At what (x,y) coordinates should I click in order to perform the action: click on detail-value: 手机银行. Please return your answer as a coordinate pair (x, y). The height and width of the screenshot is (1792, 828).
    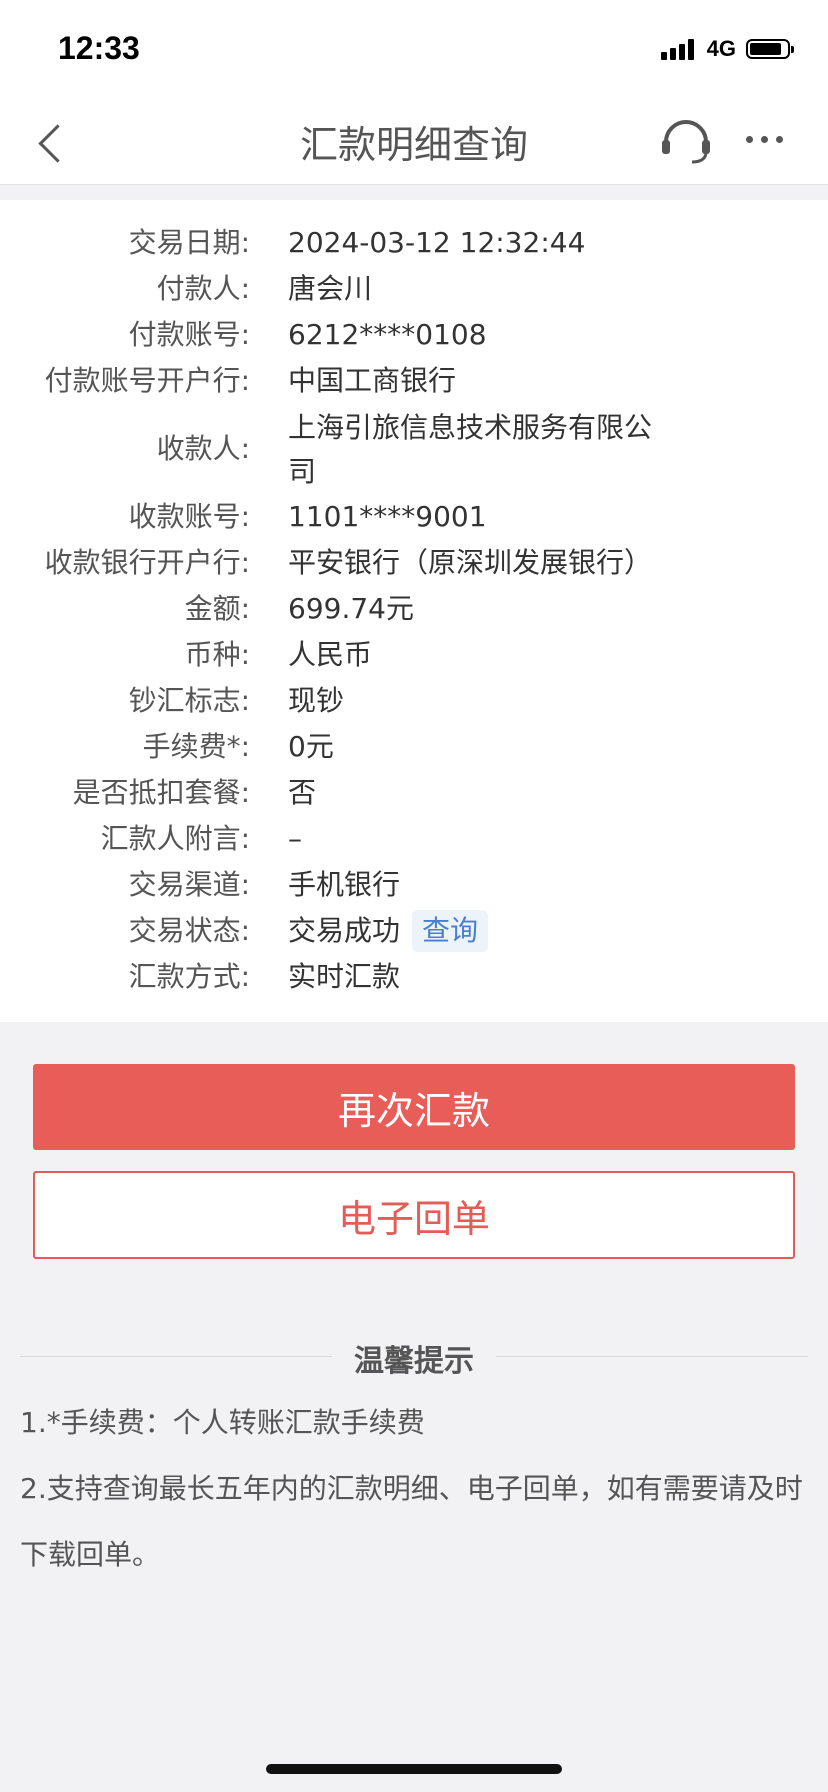
    Looking at the image, I should click on (344, 884).